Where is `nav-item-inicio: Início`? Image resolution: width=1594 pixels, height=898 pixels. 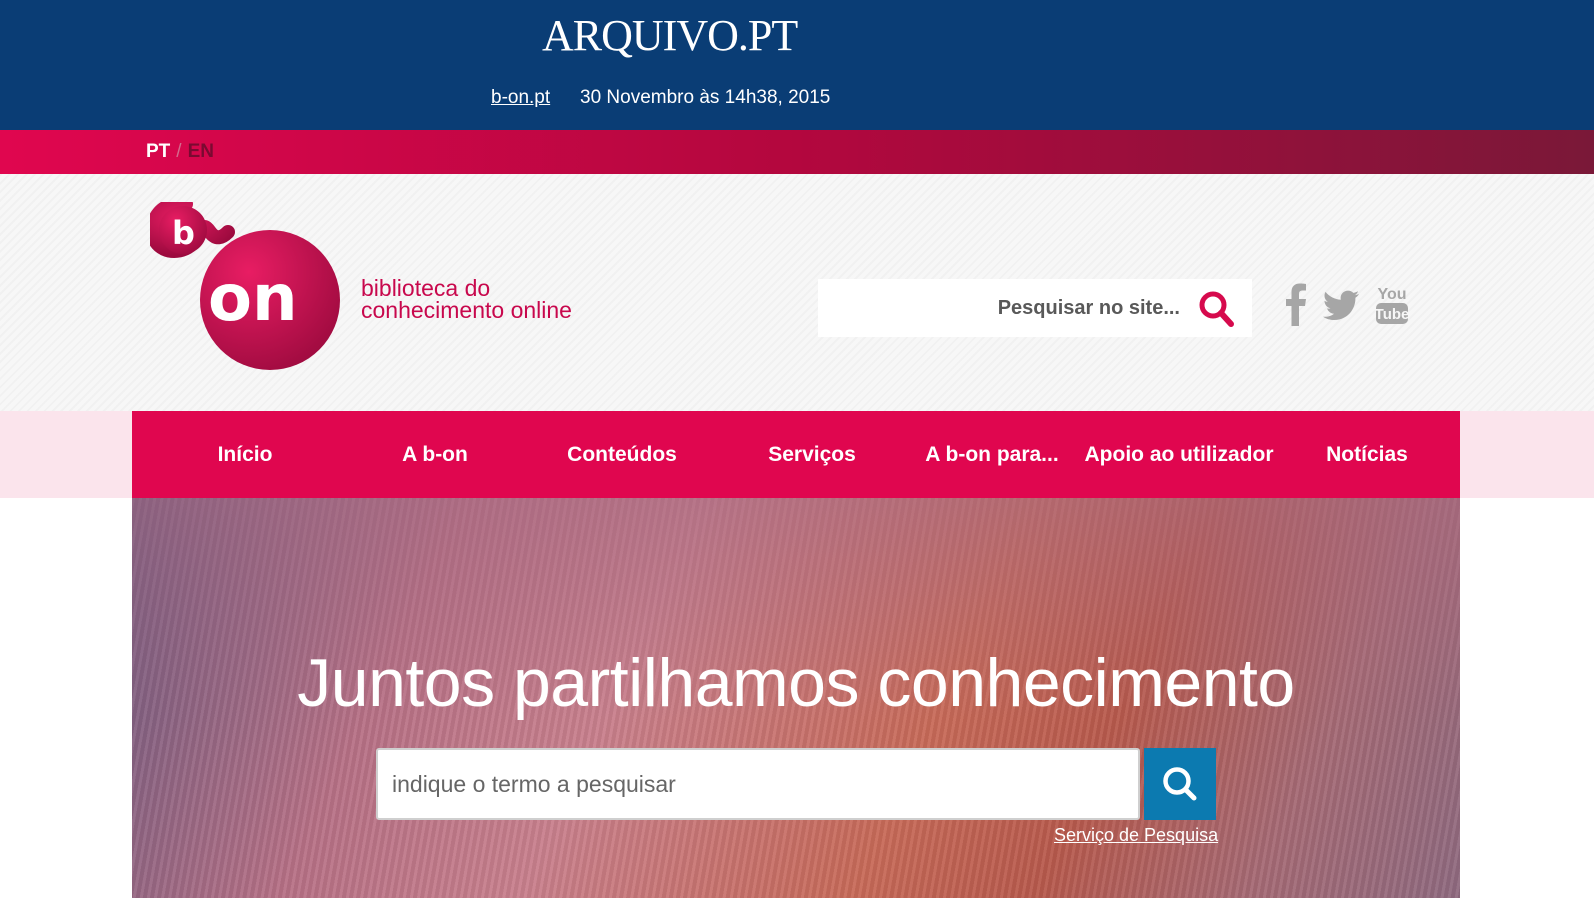 nav-item-inicio: Início is located at coordinates (245, 454).